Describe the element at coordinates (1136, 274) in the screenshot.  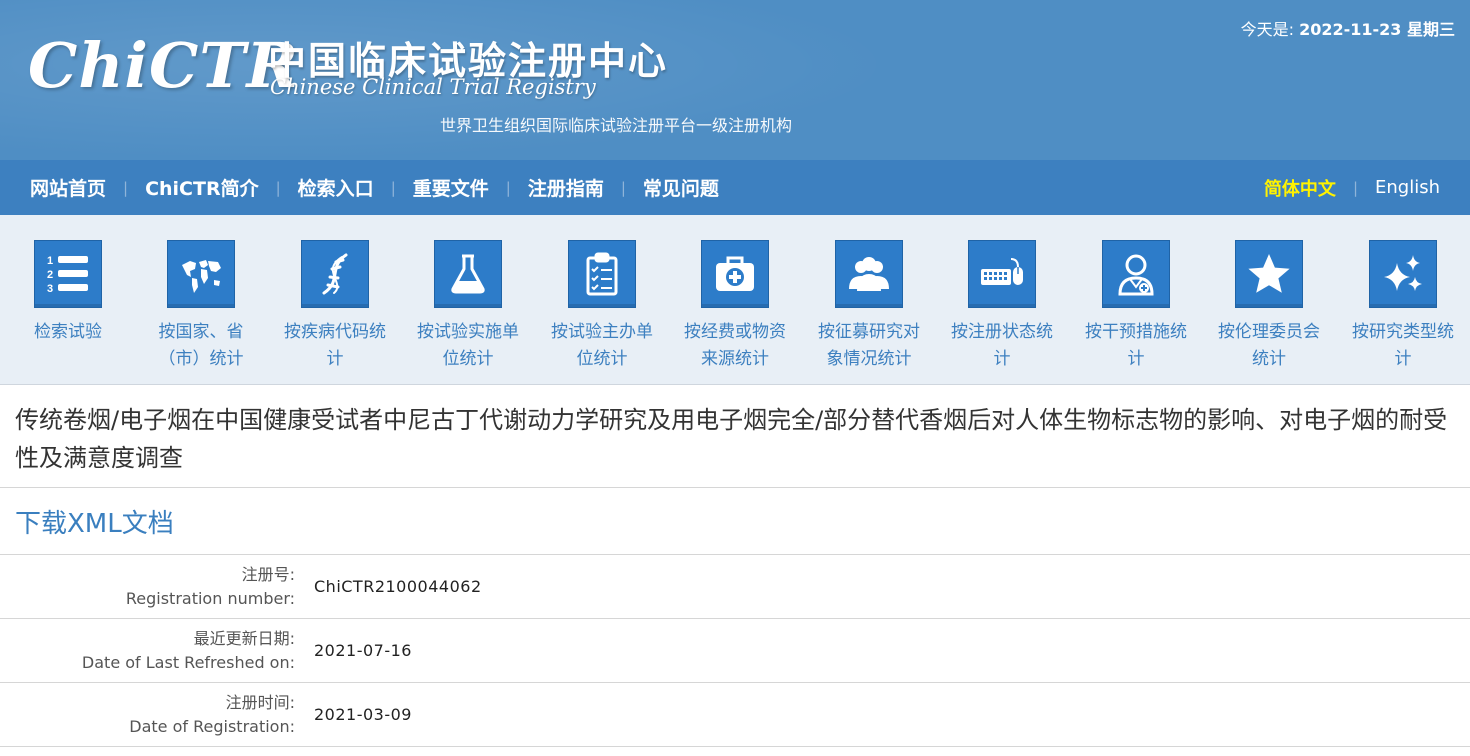
I see `doctor-icon` at that location.